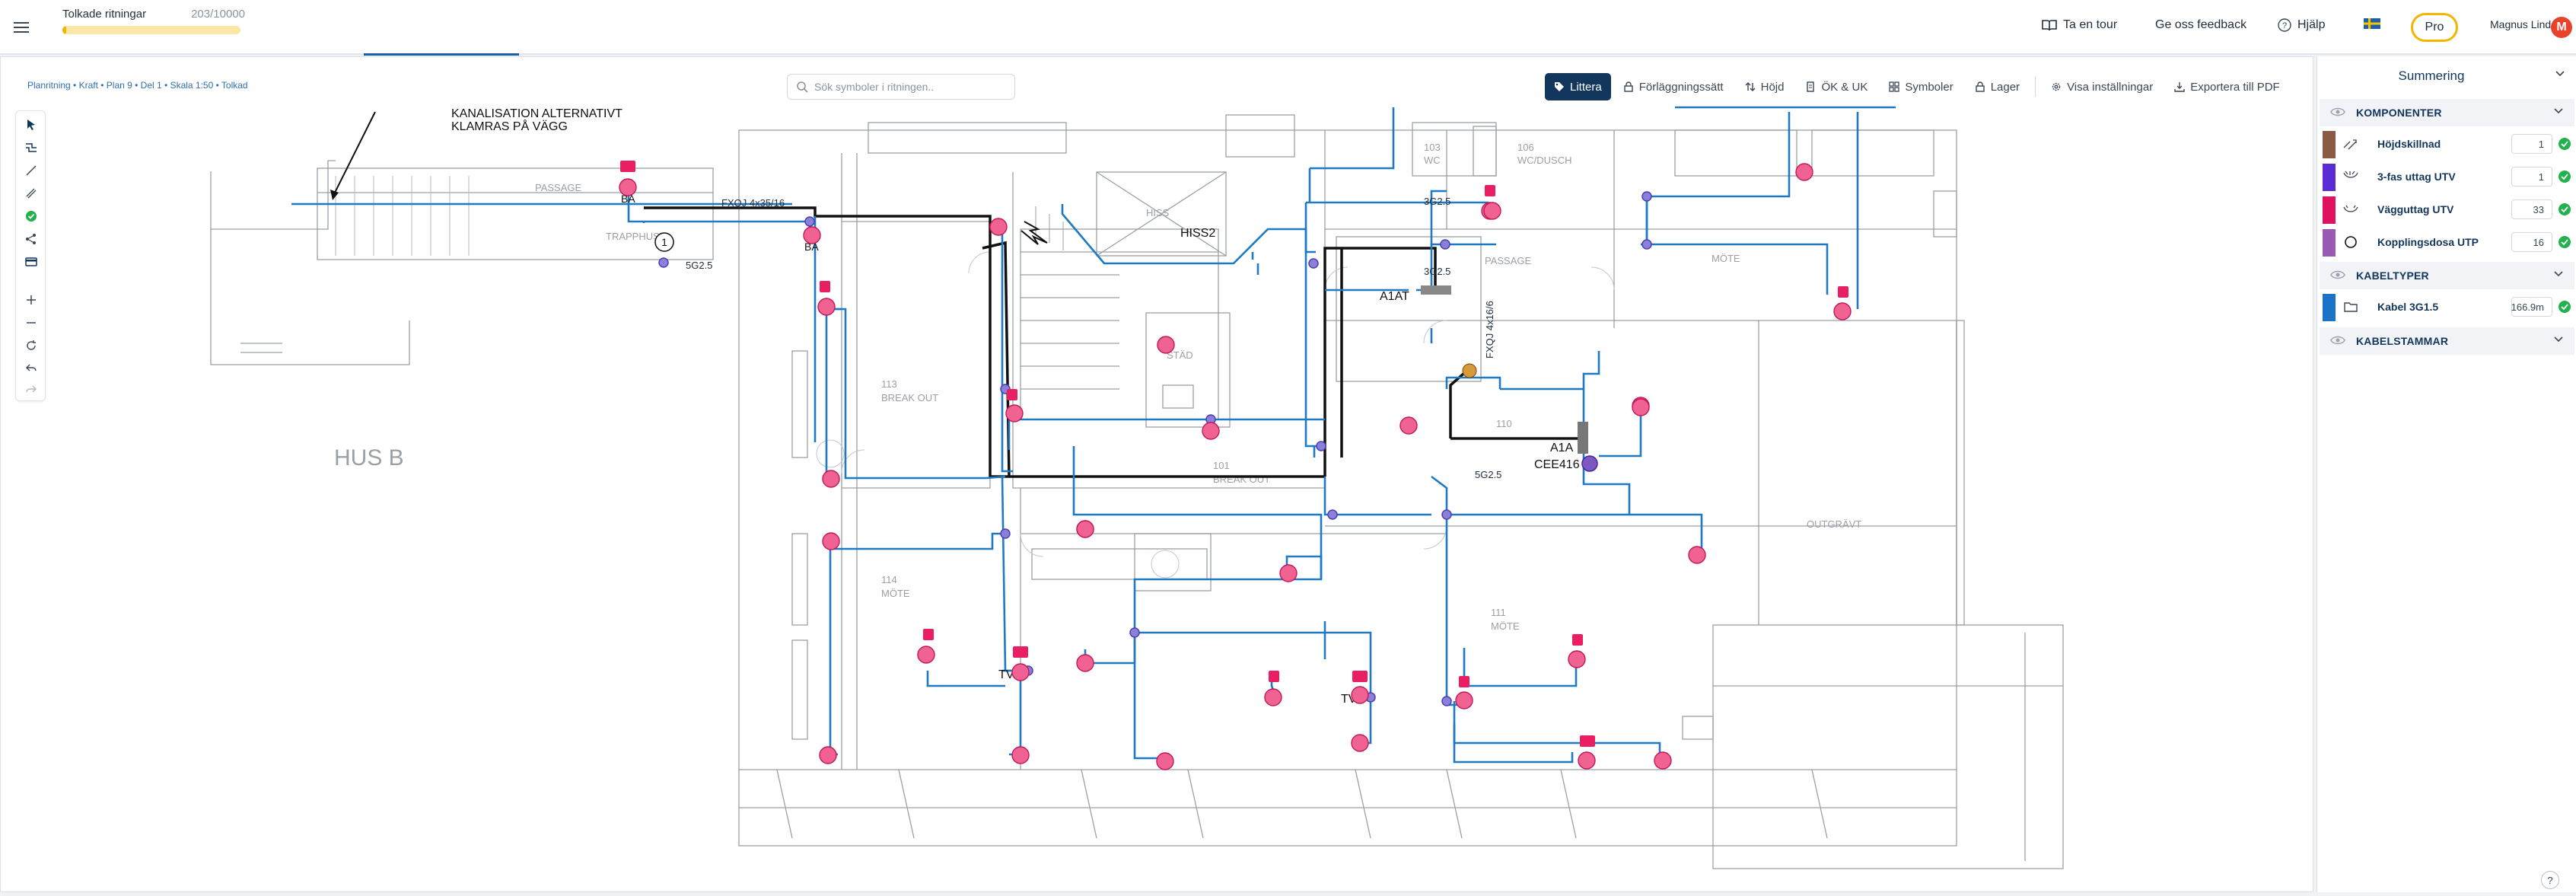 This screenshot has width=2576, height=896. What do you see at coordinates (31, 300) in the screenshot?
I see `zoom-in-button` at bounding box center [31, 300].